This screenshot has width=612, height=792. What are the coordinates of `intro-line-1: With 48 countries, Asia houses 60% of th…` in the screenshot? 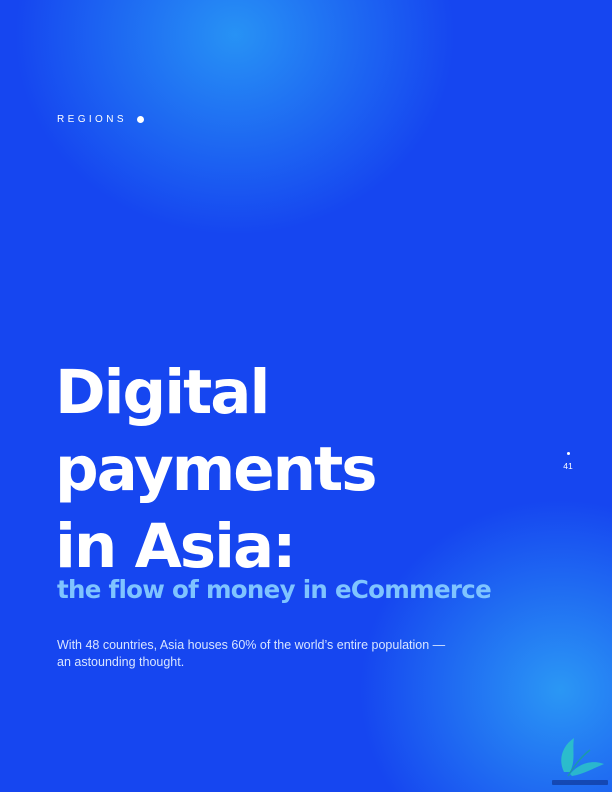 It's located at (251, 645).